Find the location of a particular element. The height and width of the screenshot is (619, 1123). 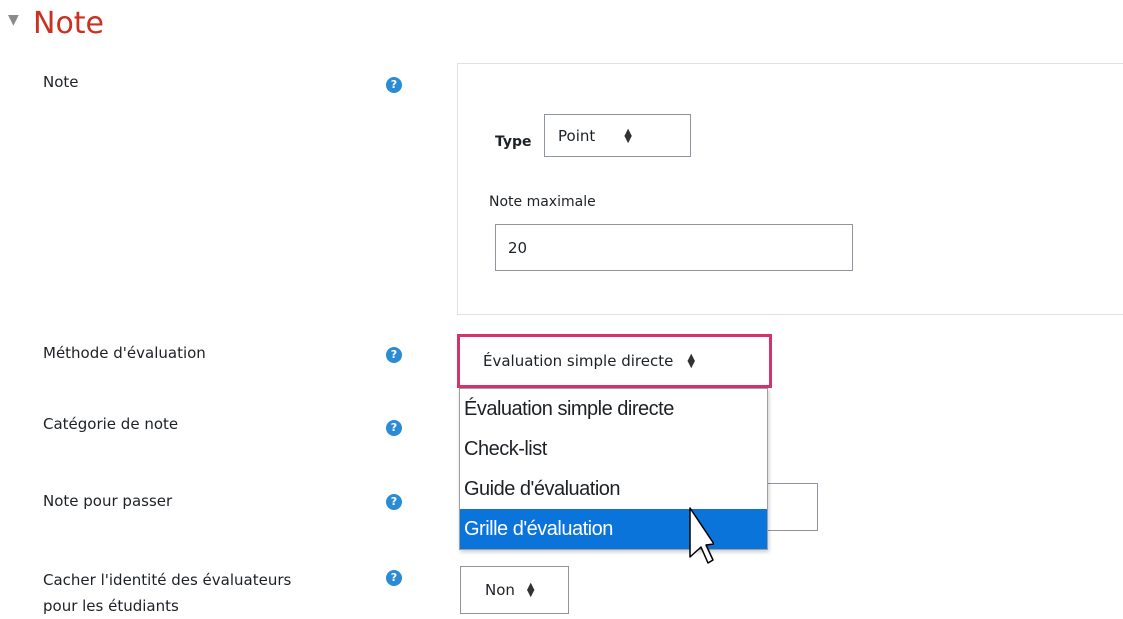

hide-identity-select: Non ▲ ▼ is located at coordinates (514, 590).